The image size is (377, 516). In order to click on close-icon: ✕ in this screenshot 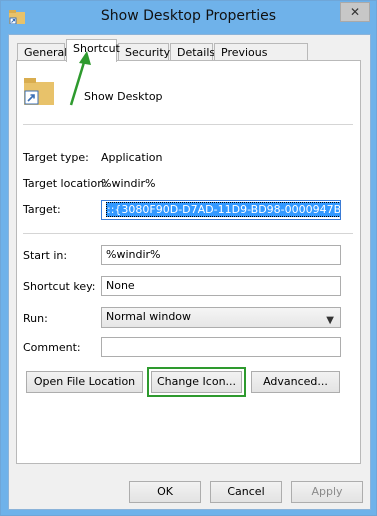, I will do `click(355, 12)`.